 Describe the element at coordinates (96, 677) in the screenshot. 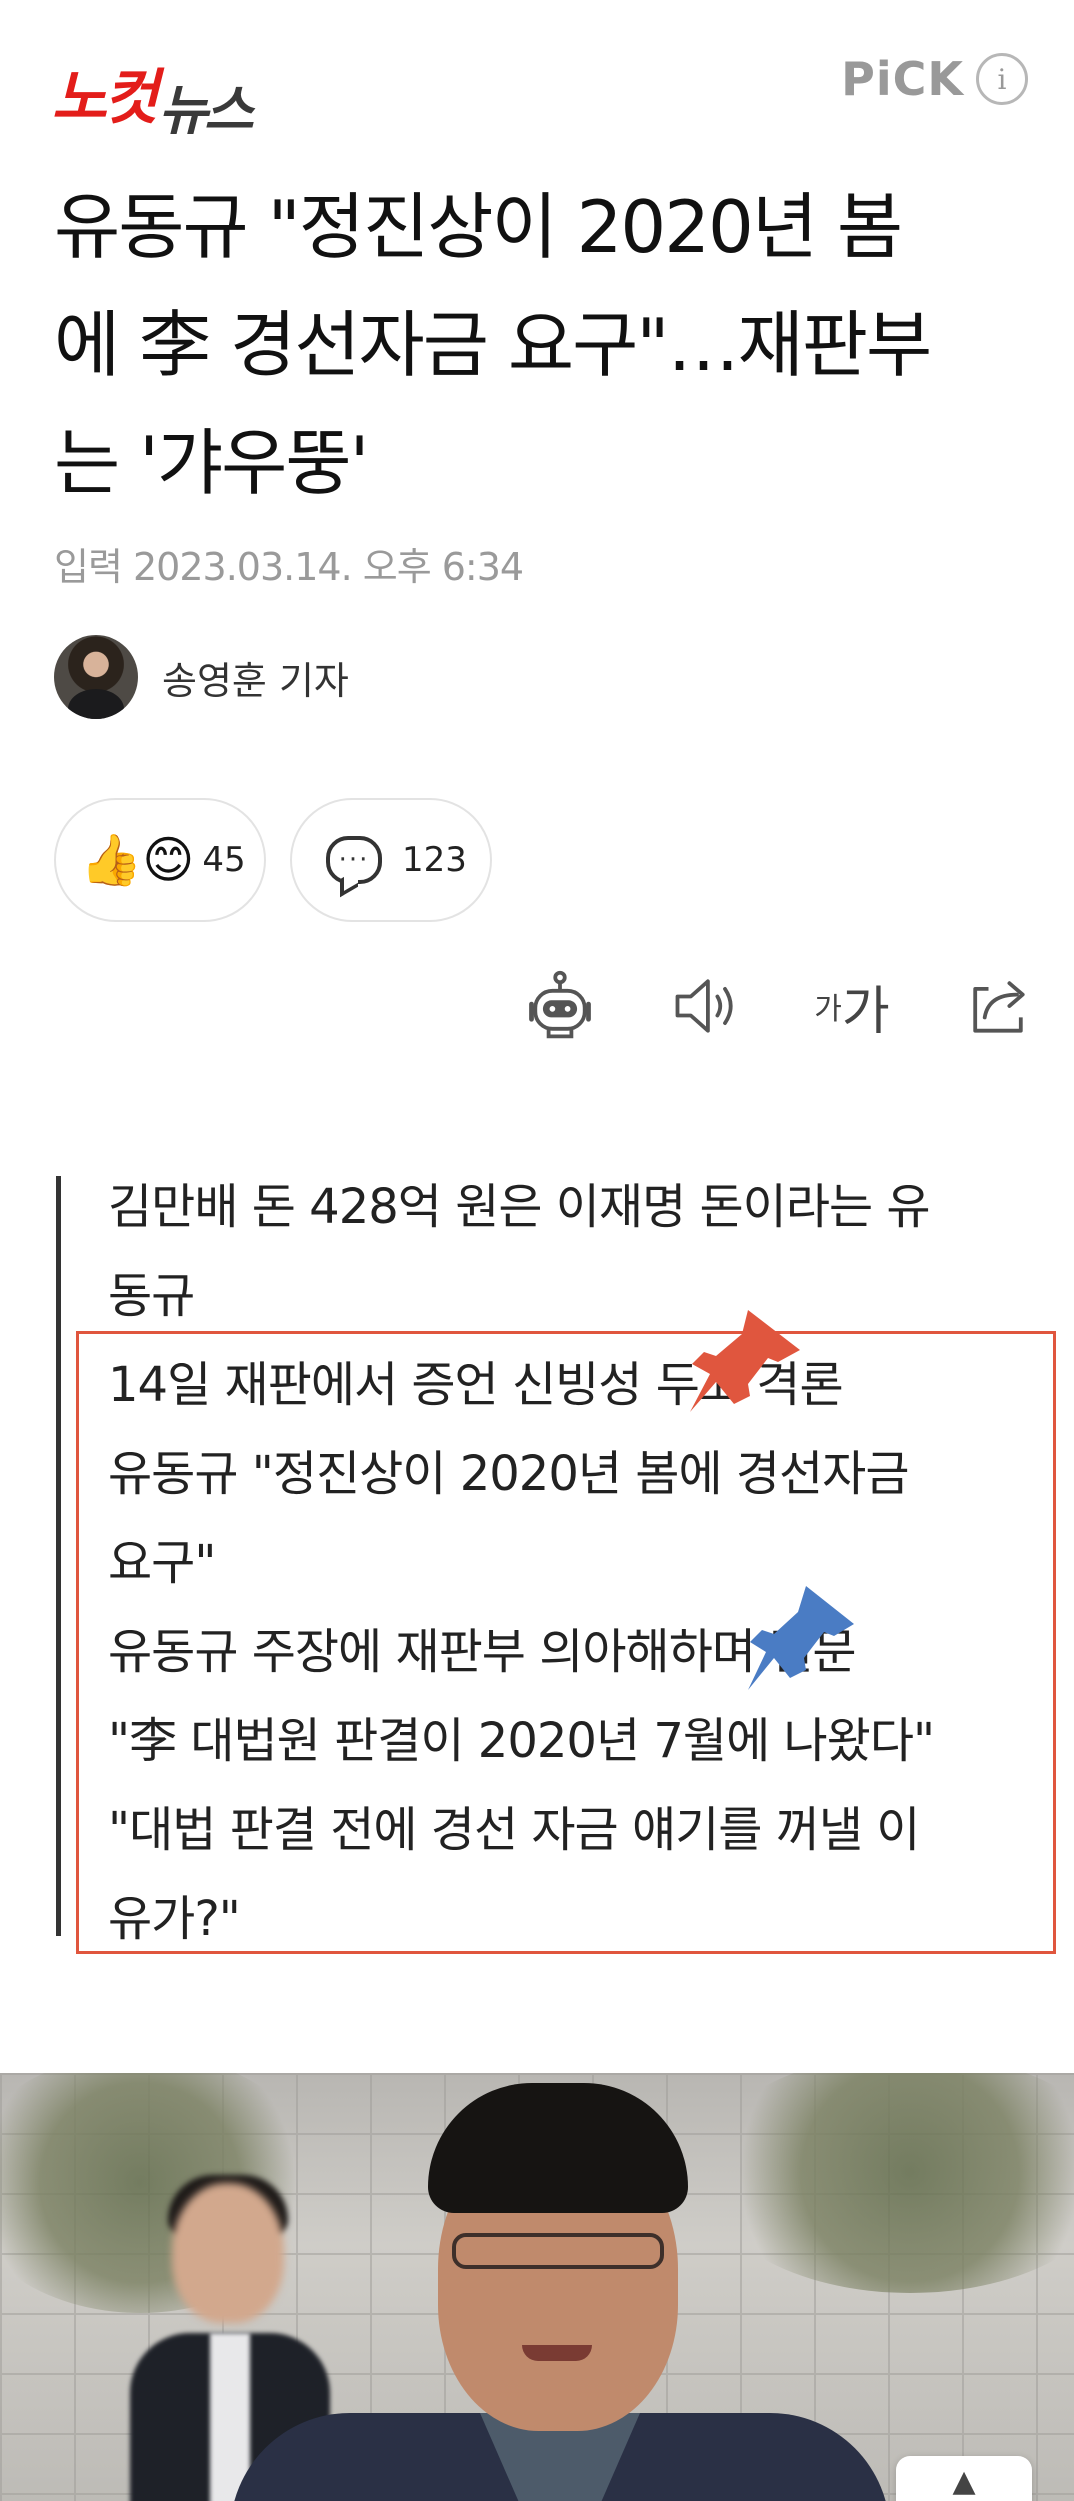

I see `author-avatar` at that location.